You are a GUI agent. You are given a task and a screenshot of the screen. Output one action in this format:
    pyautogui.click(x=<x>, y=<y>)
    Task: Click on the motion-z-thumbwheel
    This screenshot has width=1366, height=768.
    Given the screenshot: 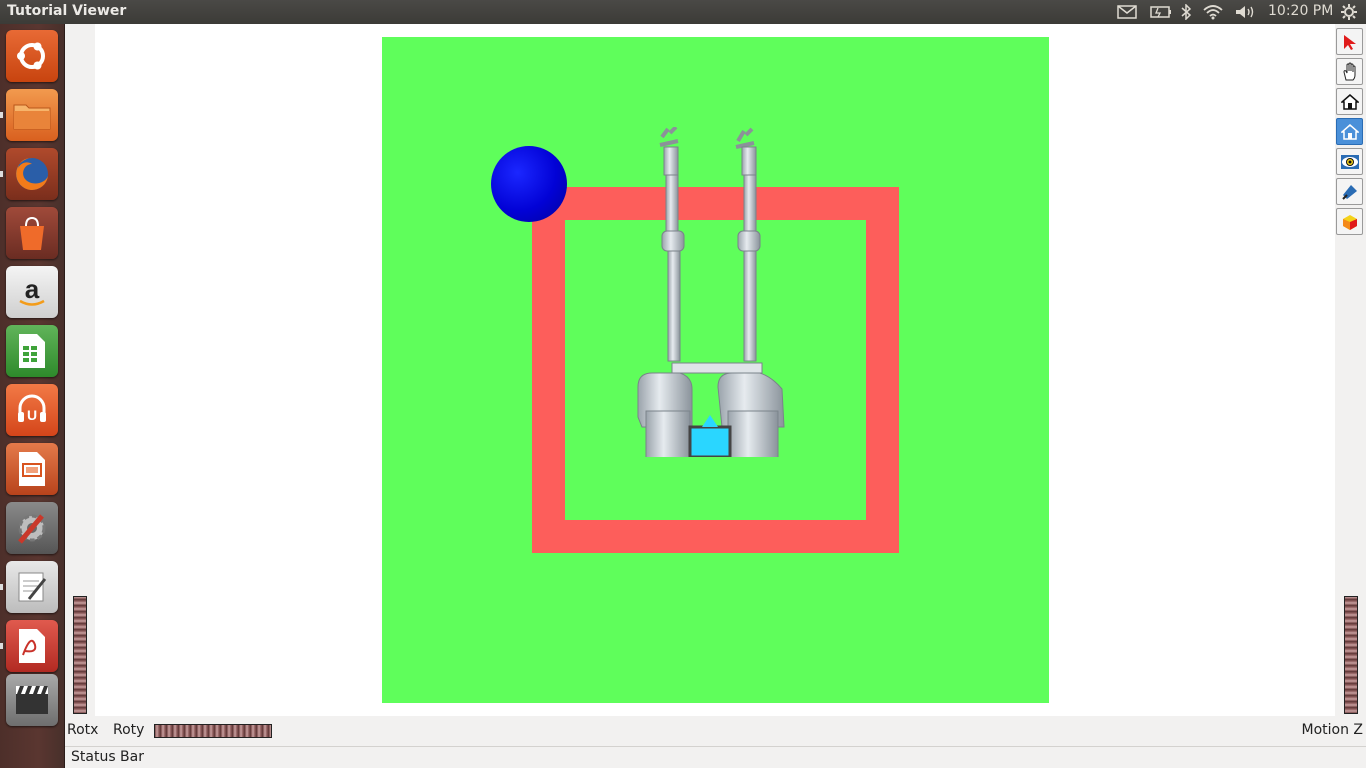 What is the action you would take?
    pyautogui.click(x=1351, y=655)
    